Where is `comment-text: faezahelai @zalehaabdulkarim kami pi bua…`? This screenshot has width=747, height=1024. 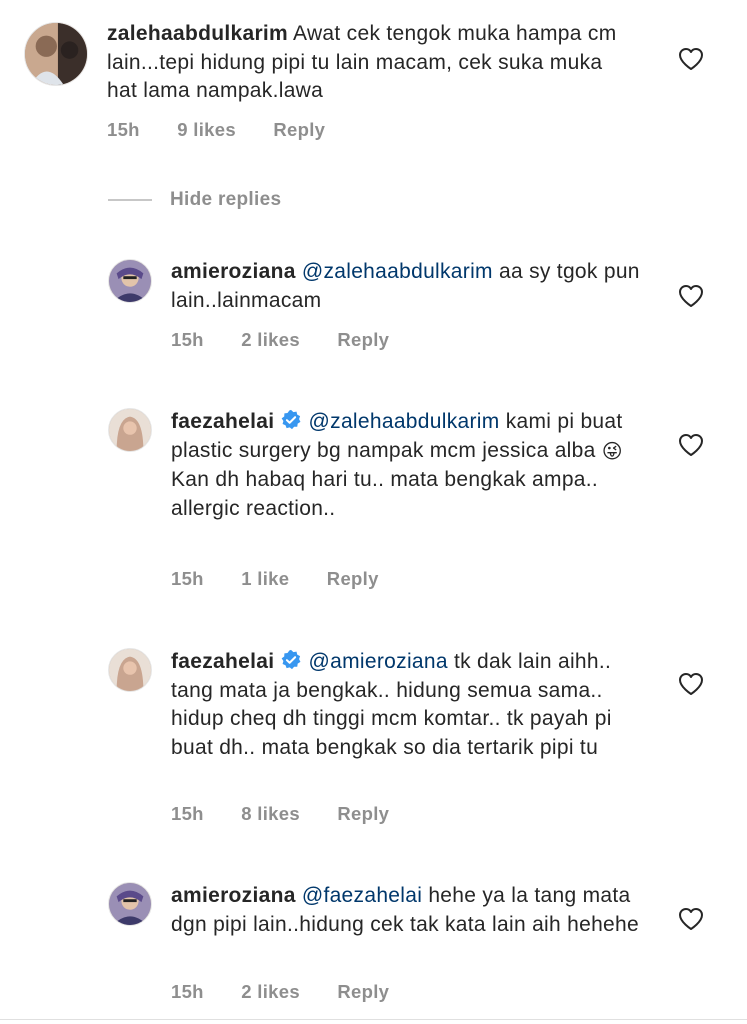 comment-text: faezahelai @zalehaabdulkarim kami pi bua… is located at coordinates (406, 465).